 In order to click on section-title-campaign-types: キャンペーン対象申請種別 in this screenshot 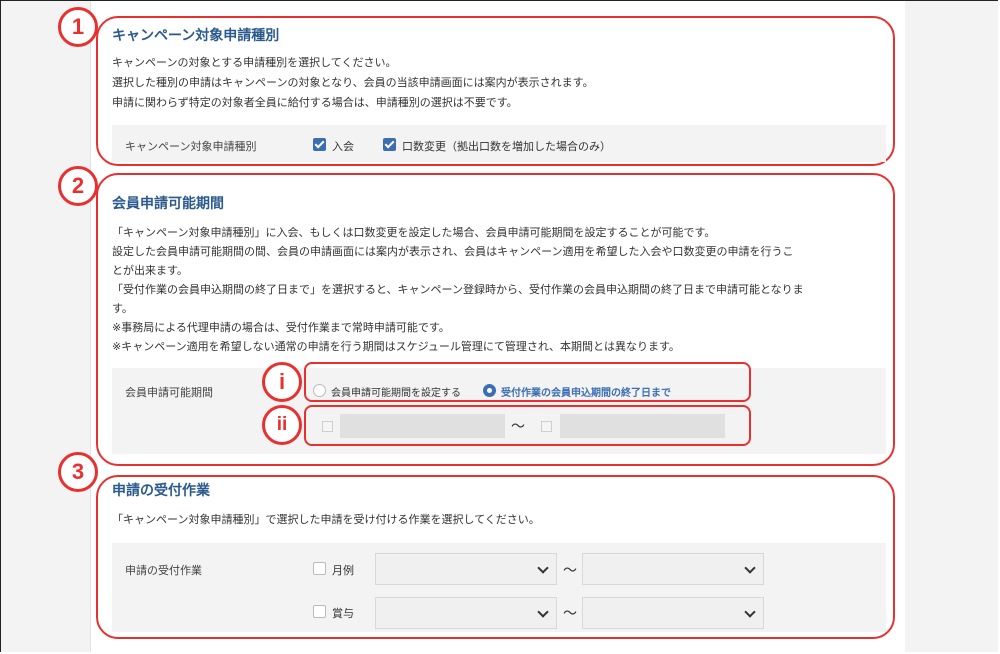, I will do `click(196, 36)`.